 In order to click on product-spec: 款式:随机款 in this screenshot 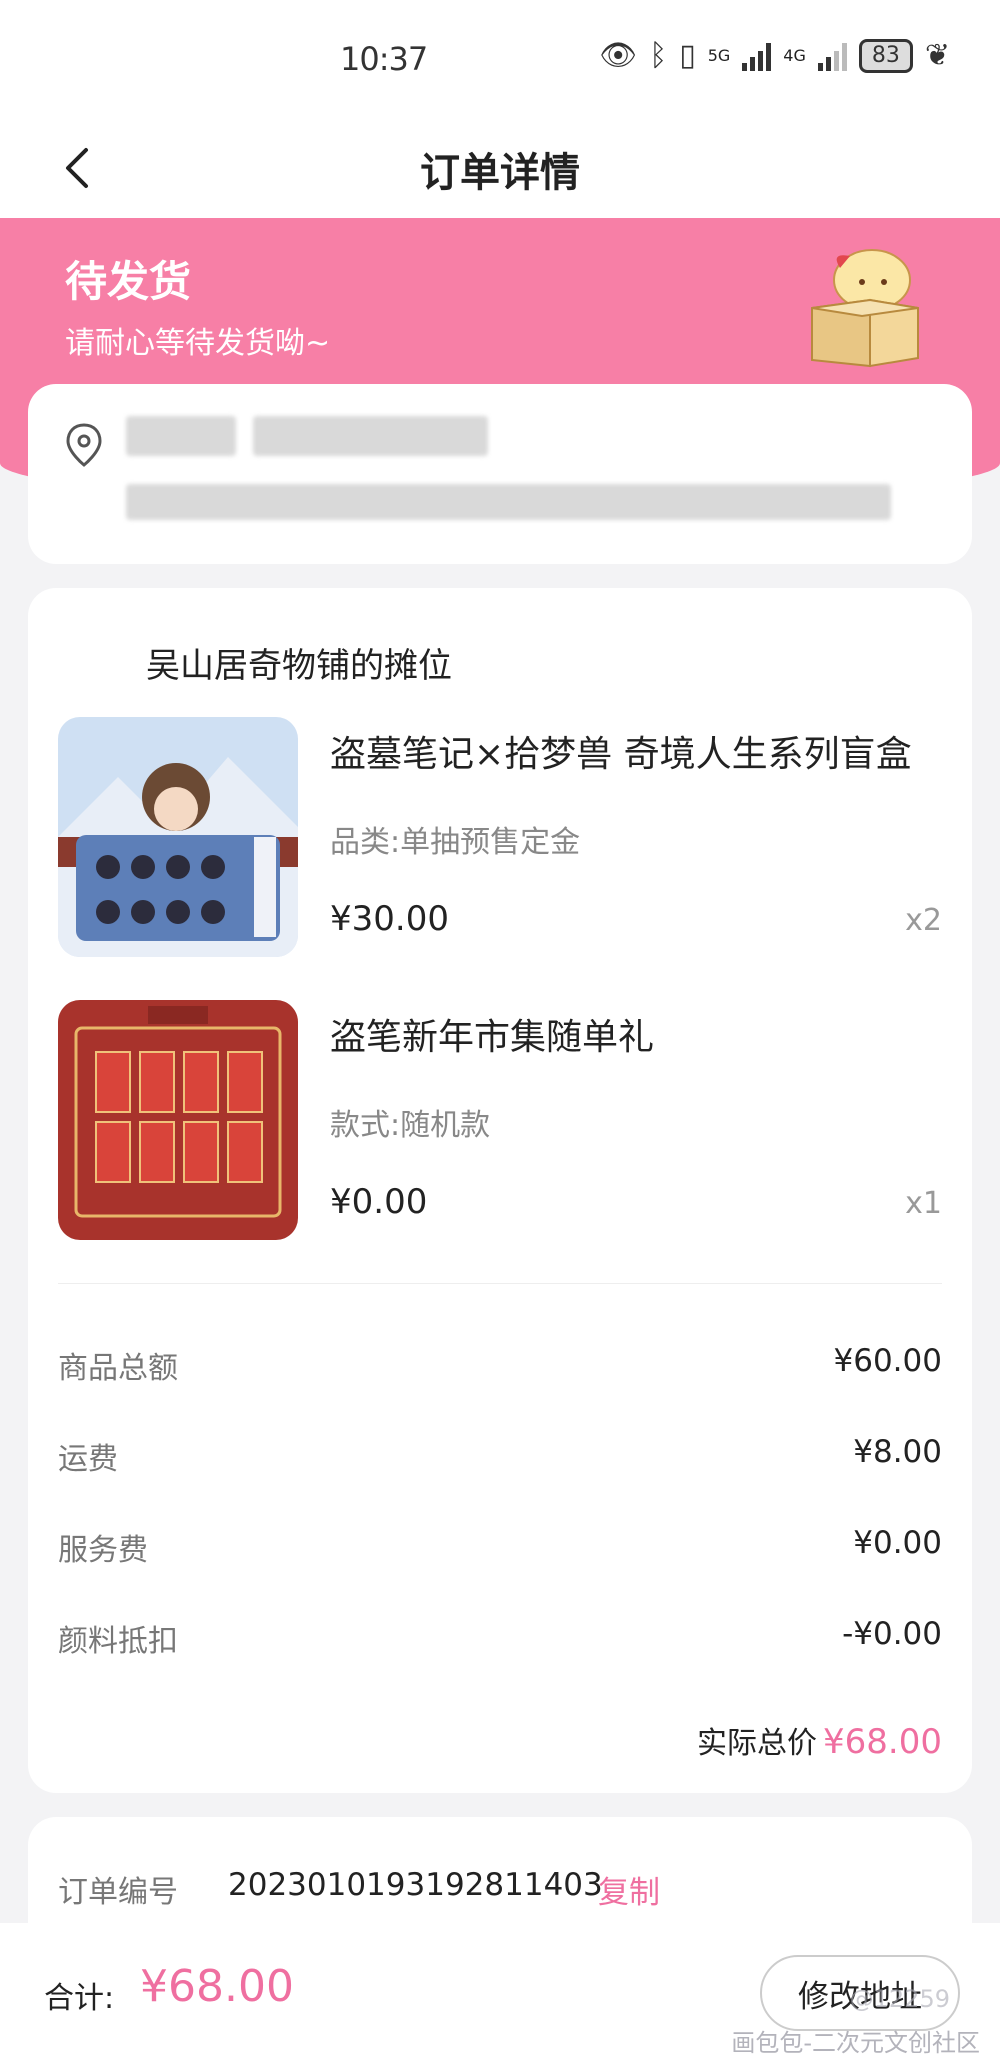, I will do `click(410, 1125)`.